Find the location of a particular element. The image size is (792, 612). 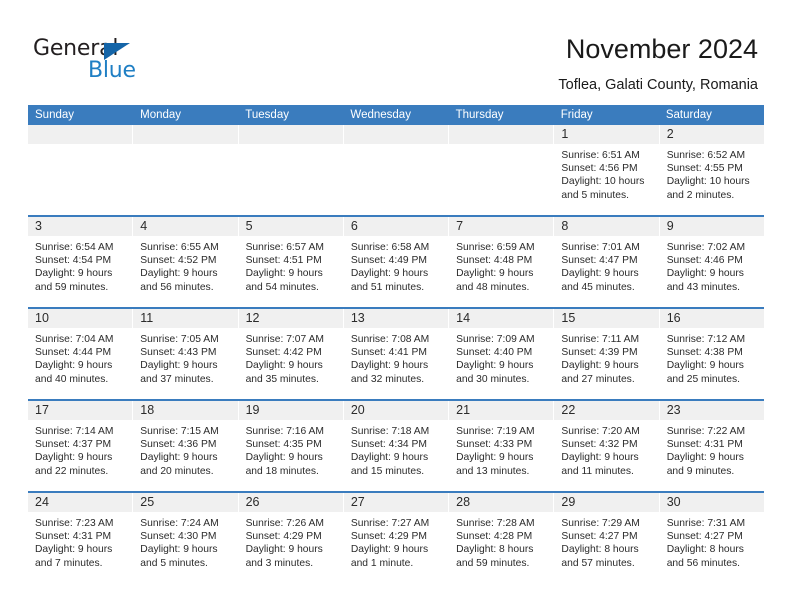

day-number-16: 16 is located at coordinates (711, 318).